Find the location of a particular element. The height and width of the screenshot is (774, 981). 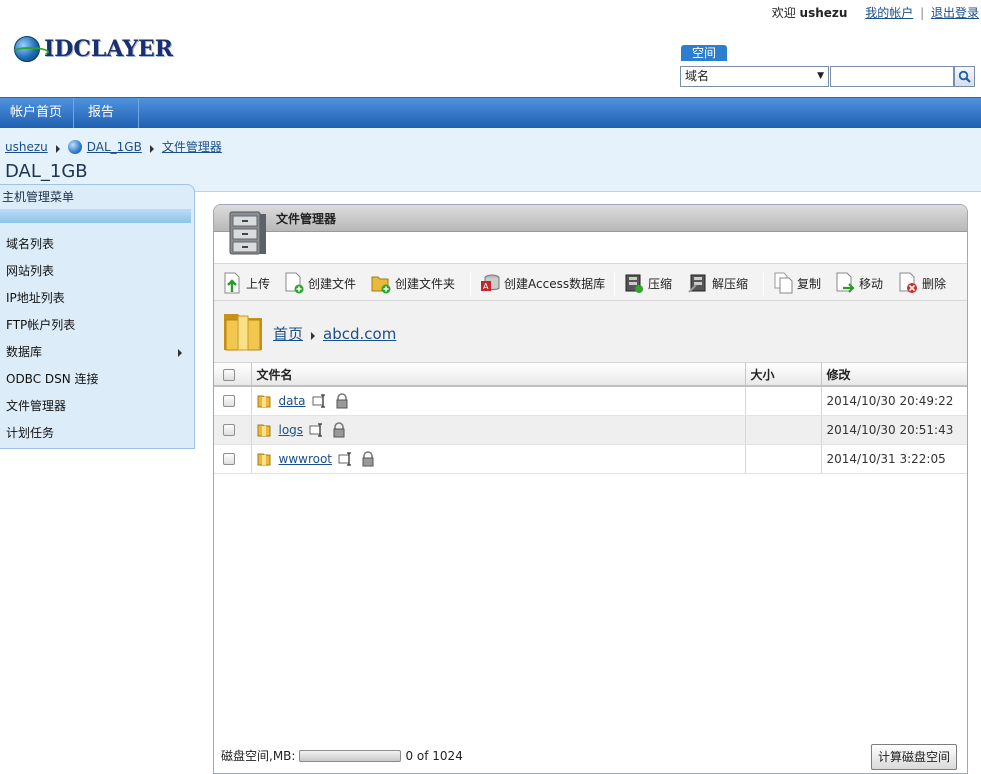

compress-icon is located at coordinates (634, 283).